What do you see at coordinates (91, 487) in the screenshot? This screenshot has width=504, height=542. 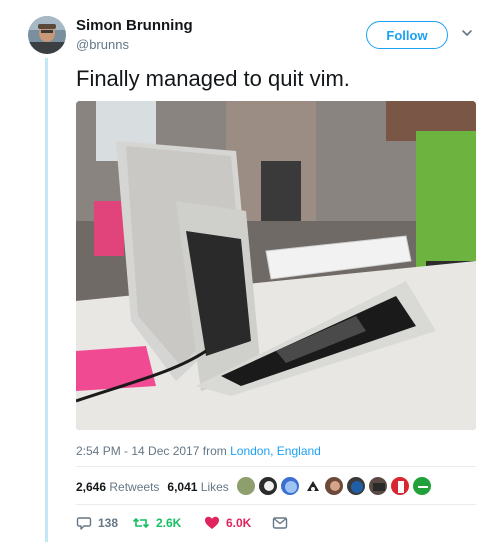 I see `retweets-count: 2,646` at bounding box center [91, 487].